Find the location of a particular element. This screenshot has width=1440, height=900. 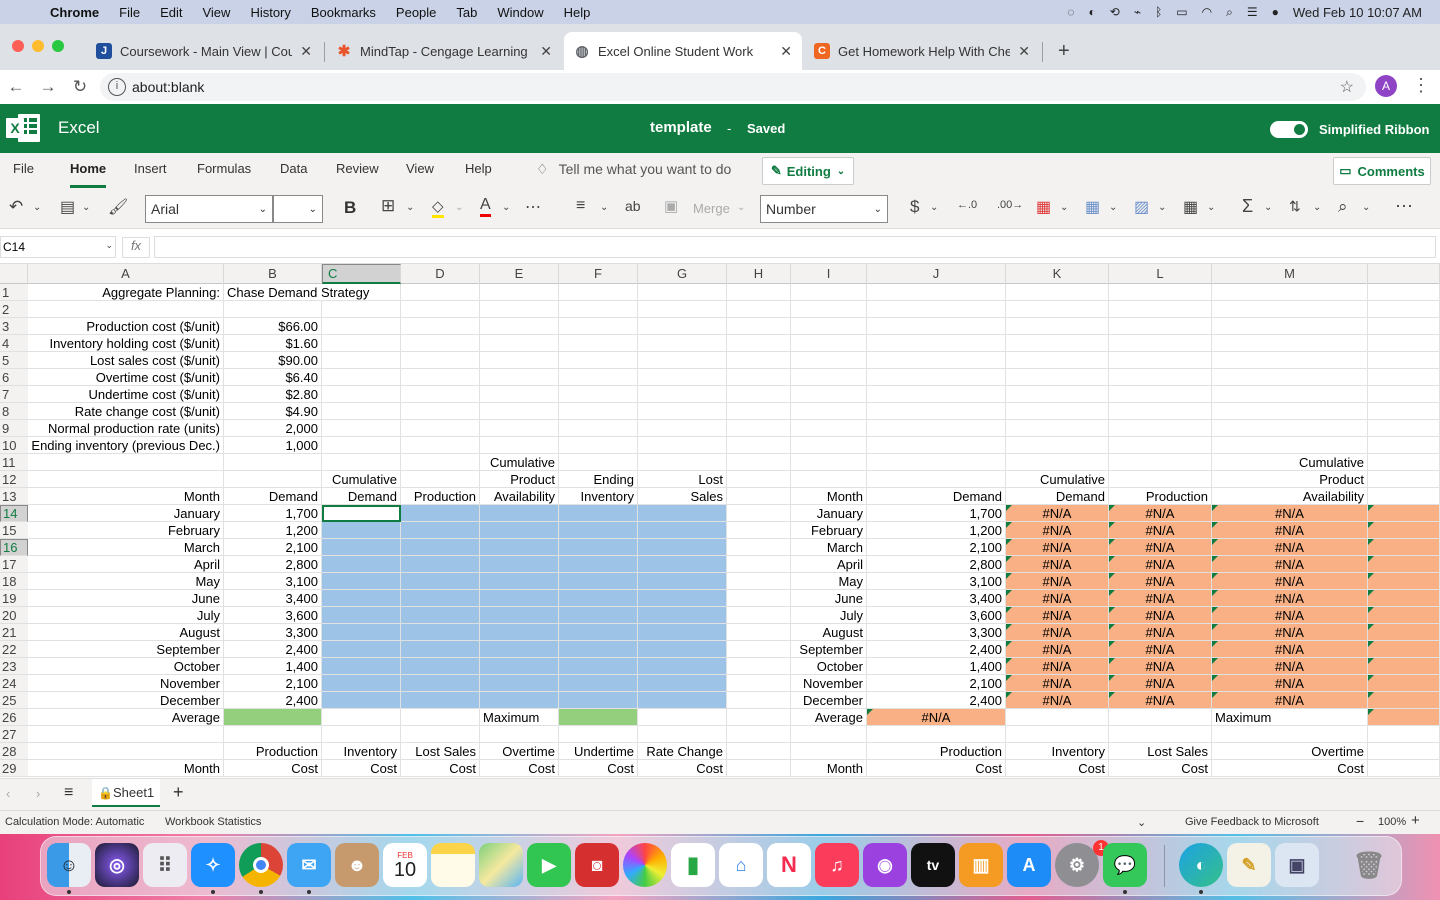

cell-i10 is located at coordinates (829, 445).